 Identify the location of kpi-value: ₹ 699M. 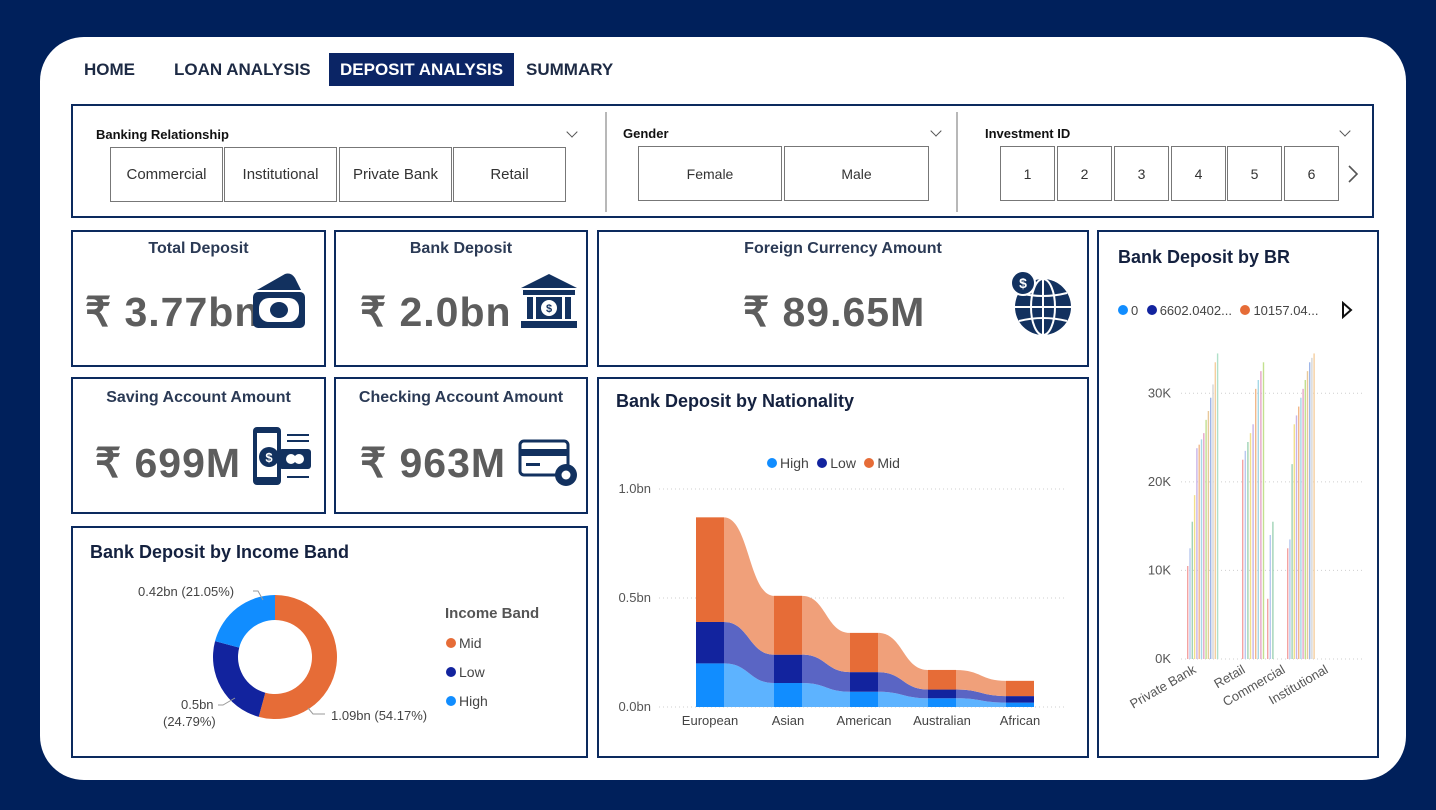
(168, 463).